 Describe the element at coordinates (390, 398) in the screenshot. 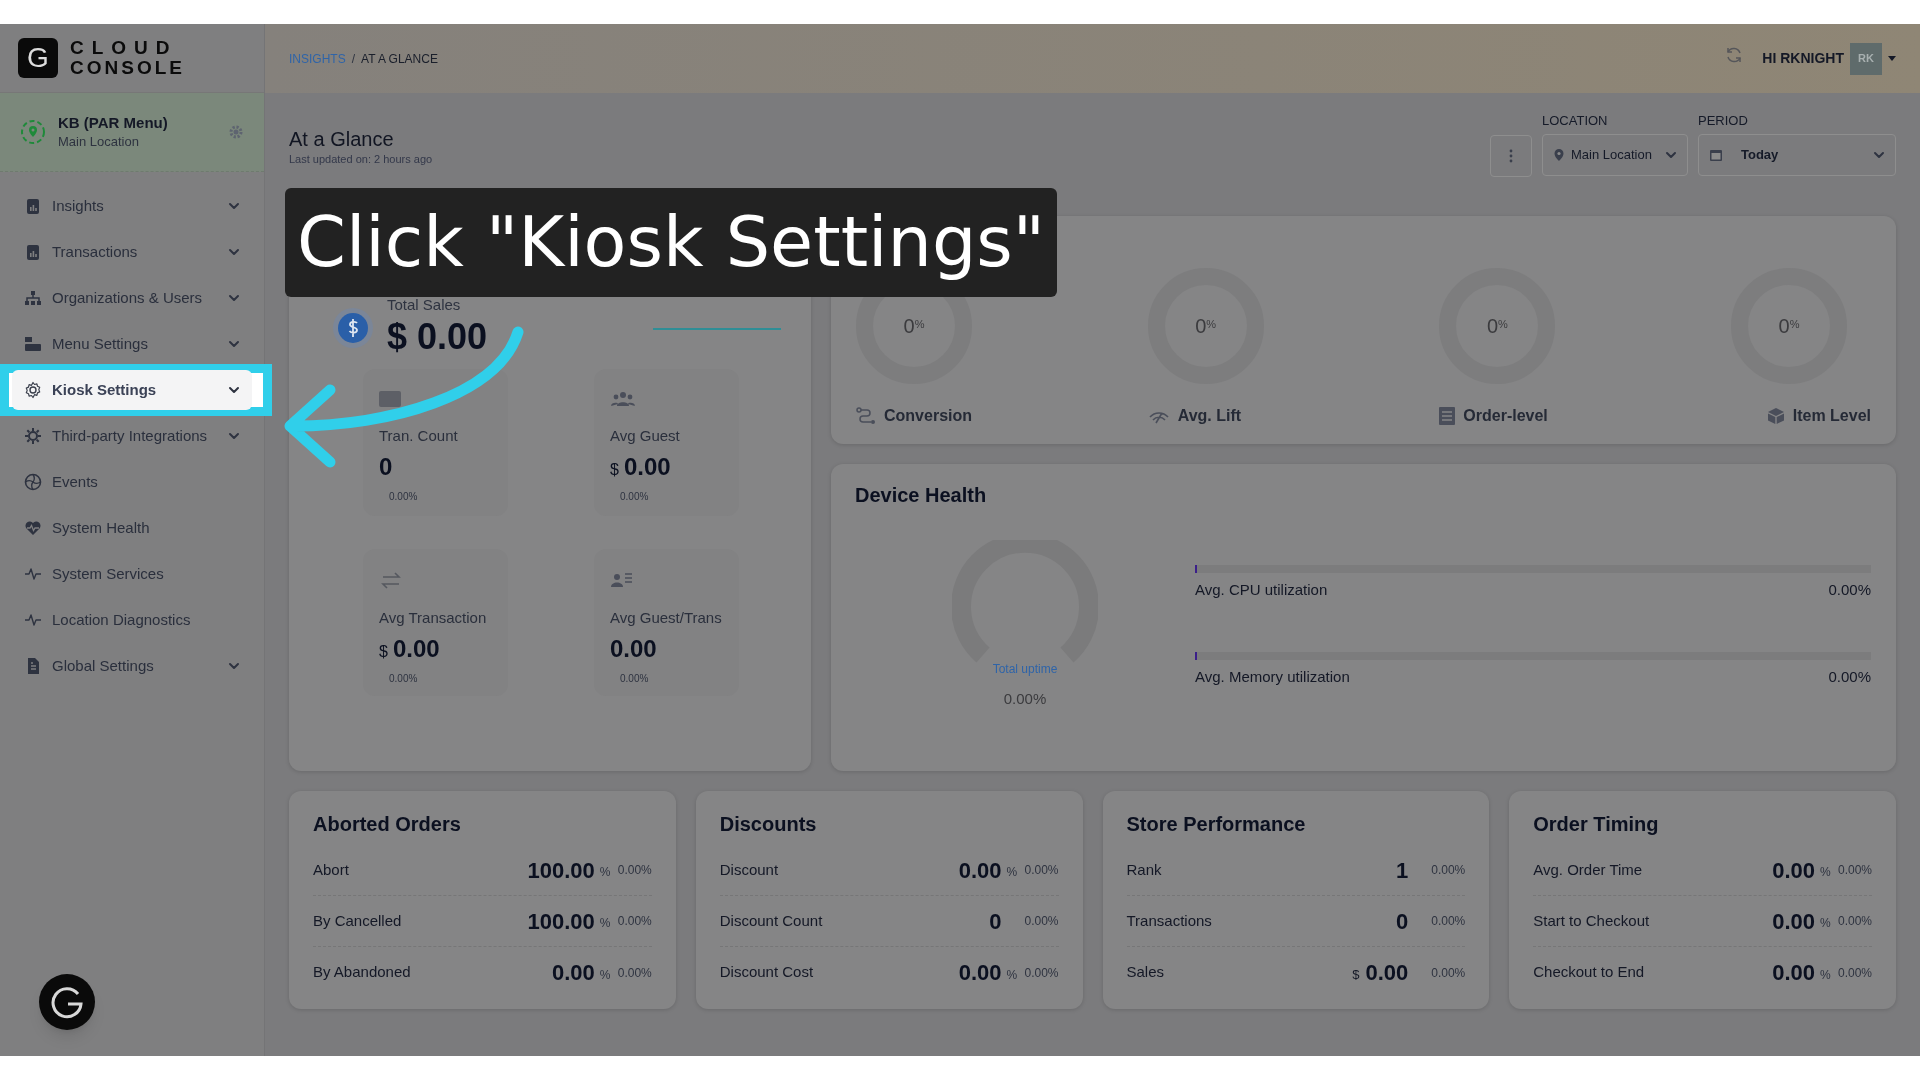

I see `number-badge-icon` at that location.